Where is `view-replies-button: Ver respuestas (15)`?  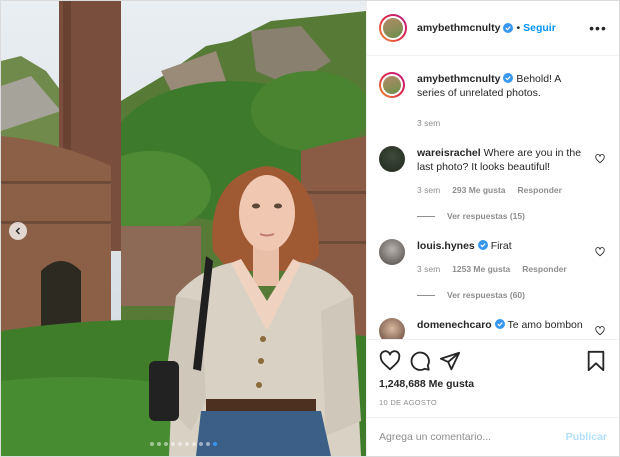
view-replies-button: Ver respuestas (15) is located at coordinates (512, 216).